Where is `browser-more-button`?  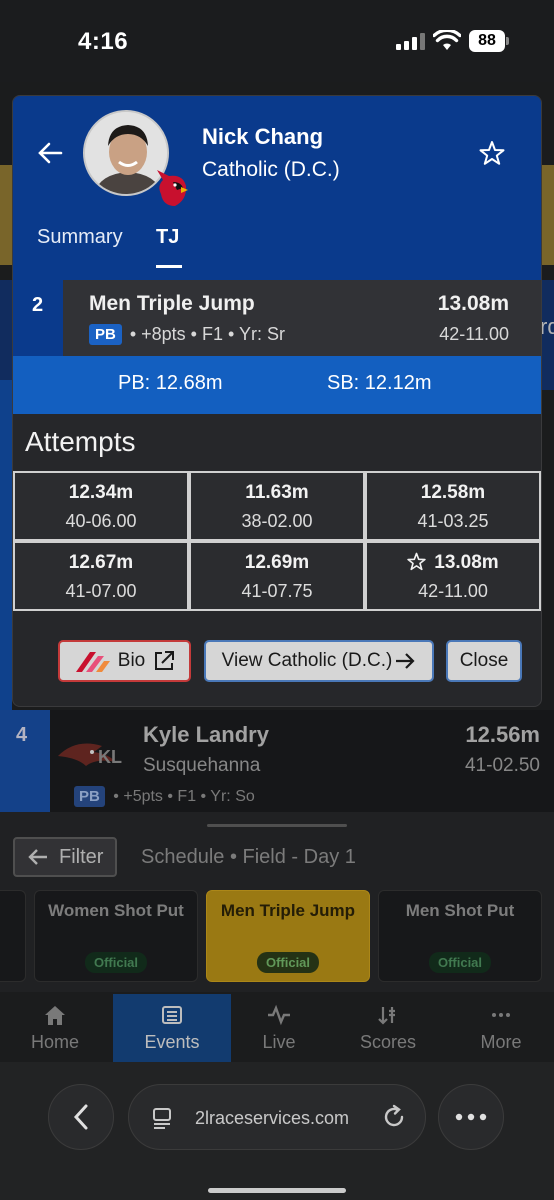 browser-more-button is located at coordinates (471, 1117).